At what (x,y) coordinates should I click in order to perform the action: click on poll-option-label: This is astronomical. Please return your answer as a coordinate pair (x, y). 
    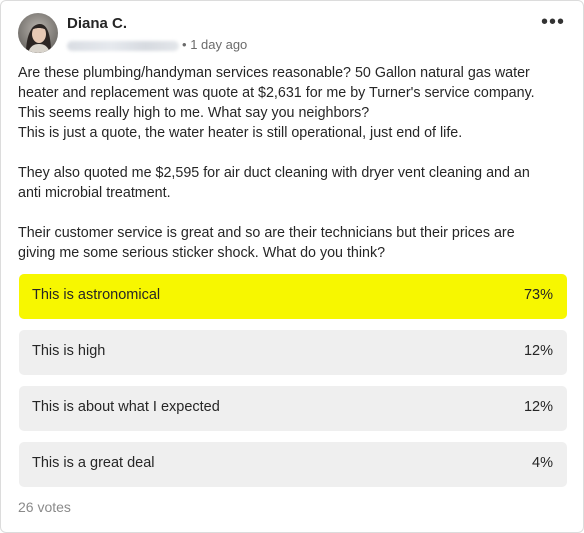
    Looking at the image, I should click on (96, 295).